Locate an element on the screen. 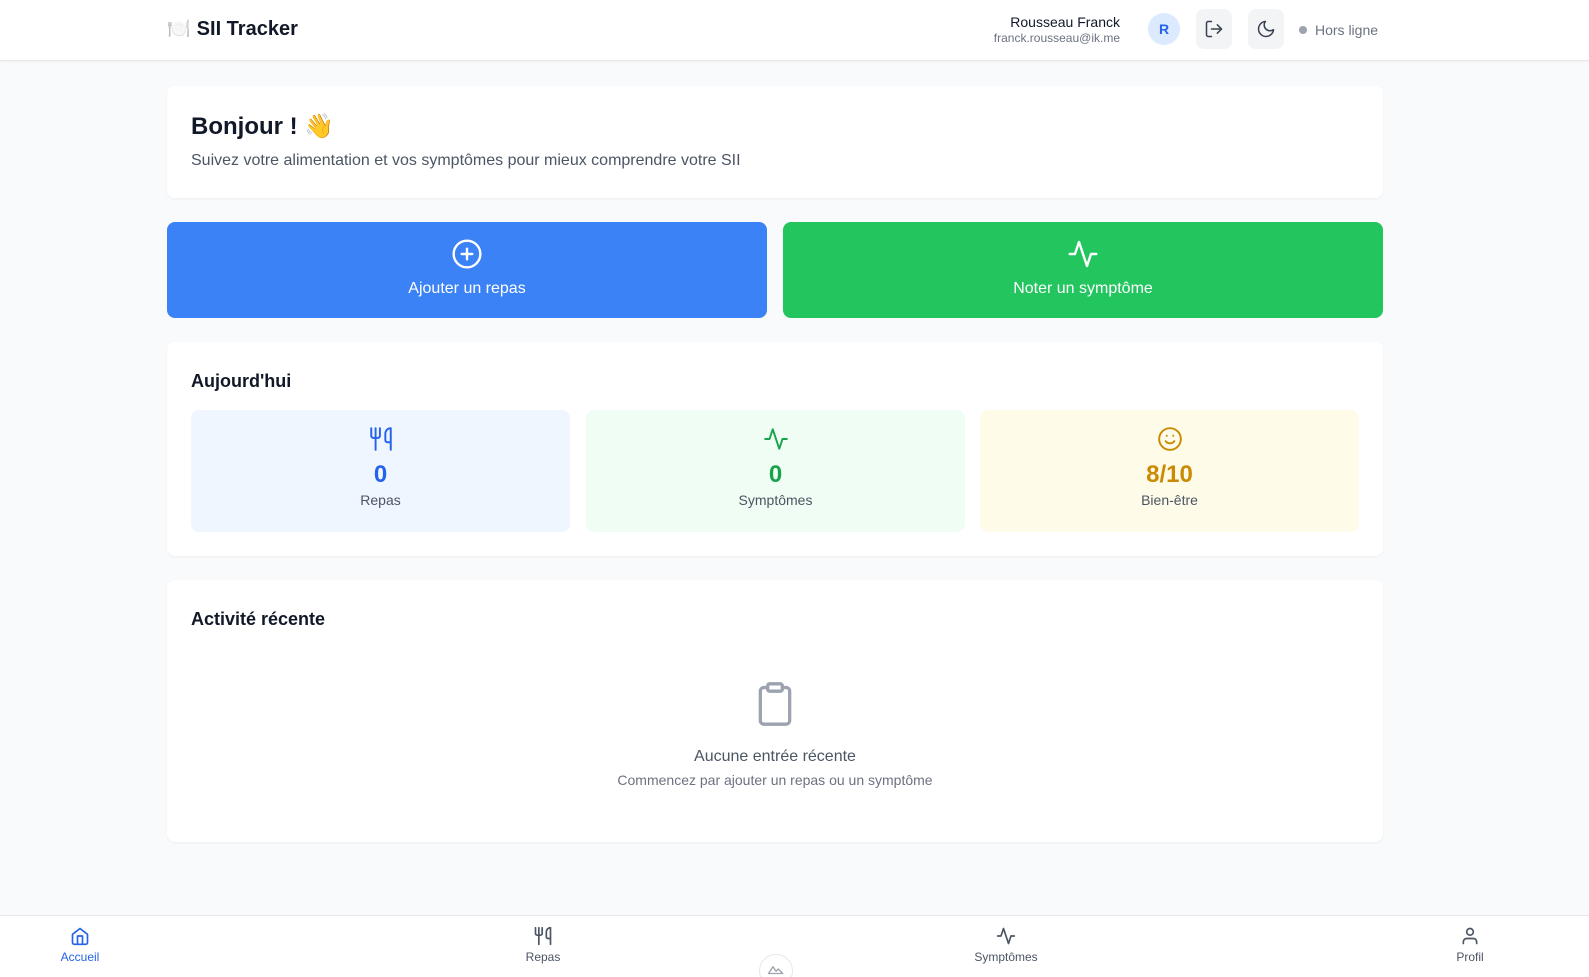 The height and width of the screenshot is (977, 1589). stat-meals-value: 0 is located at coordinates (380, 474).